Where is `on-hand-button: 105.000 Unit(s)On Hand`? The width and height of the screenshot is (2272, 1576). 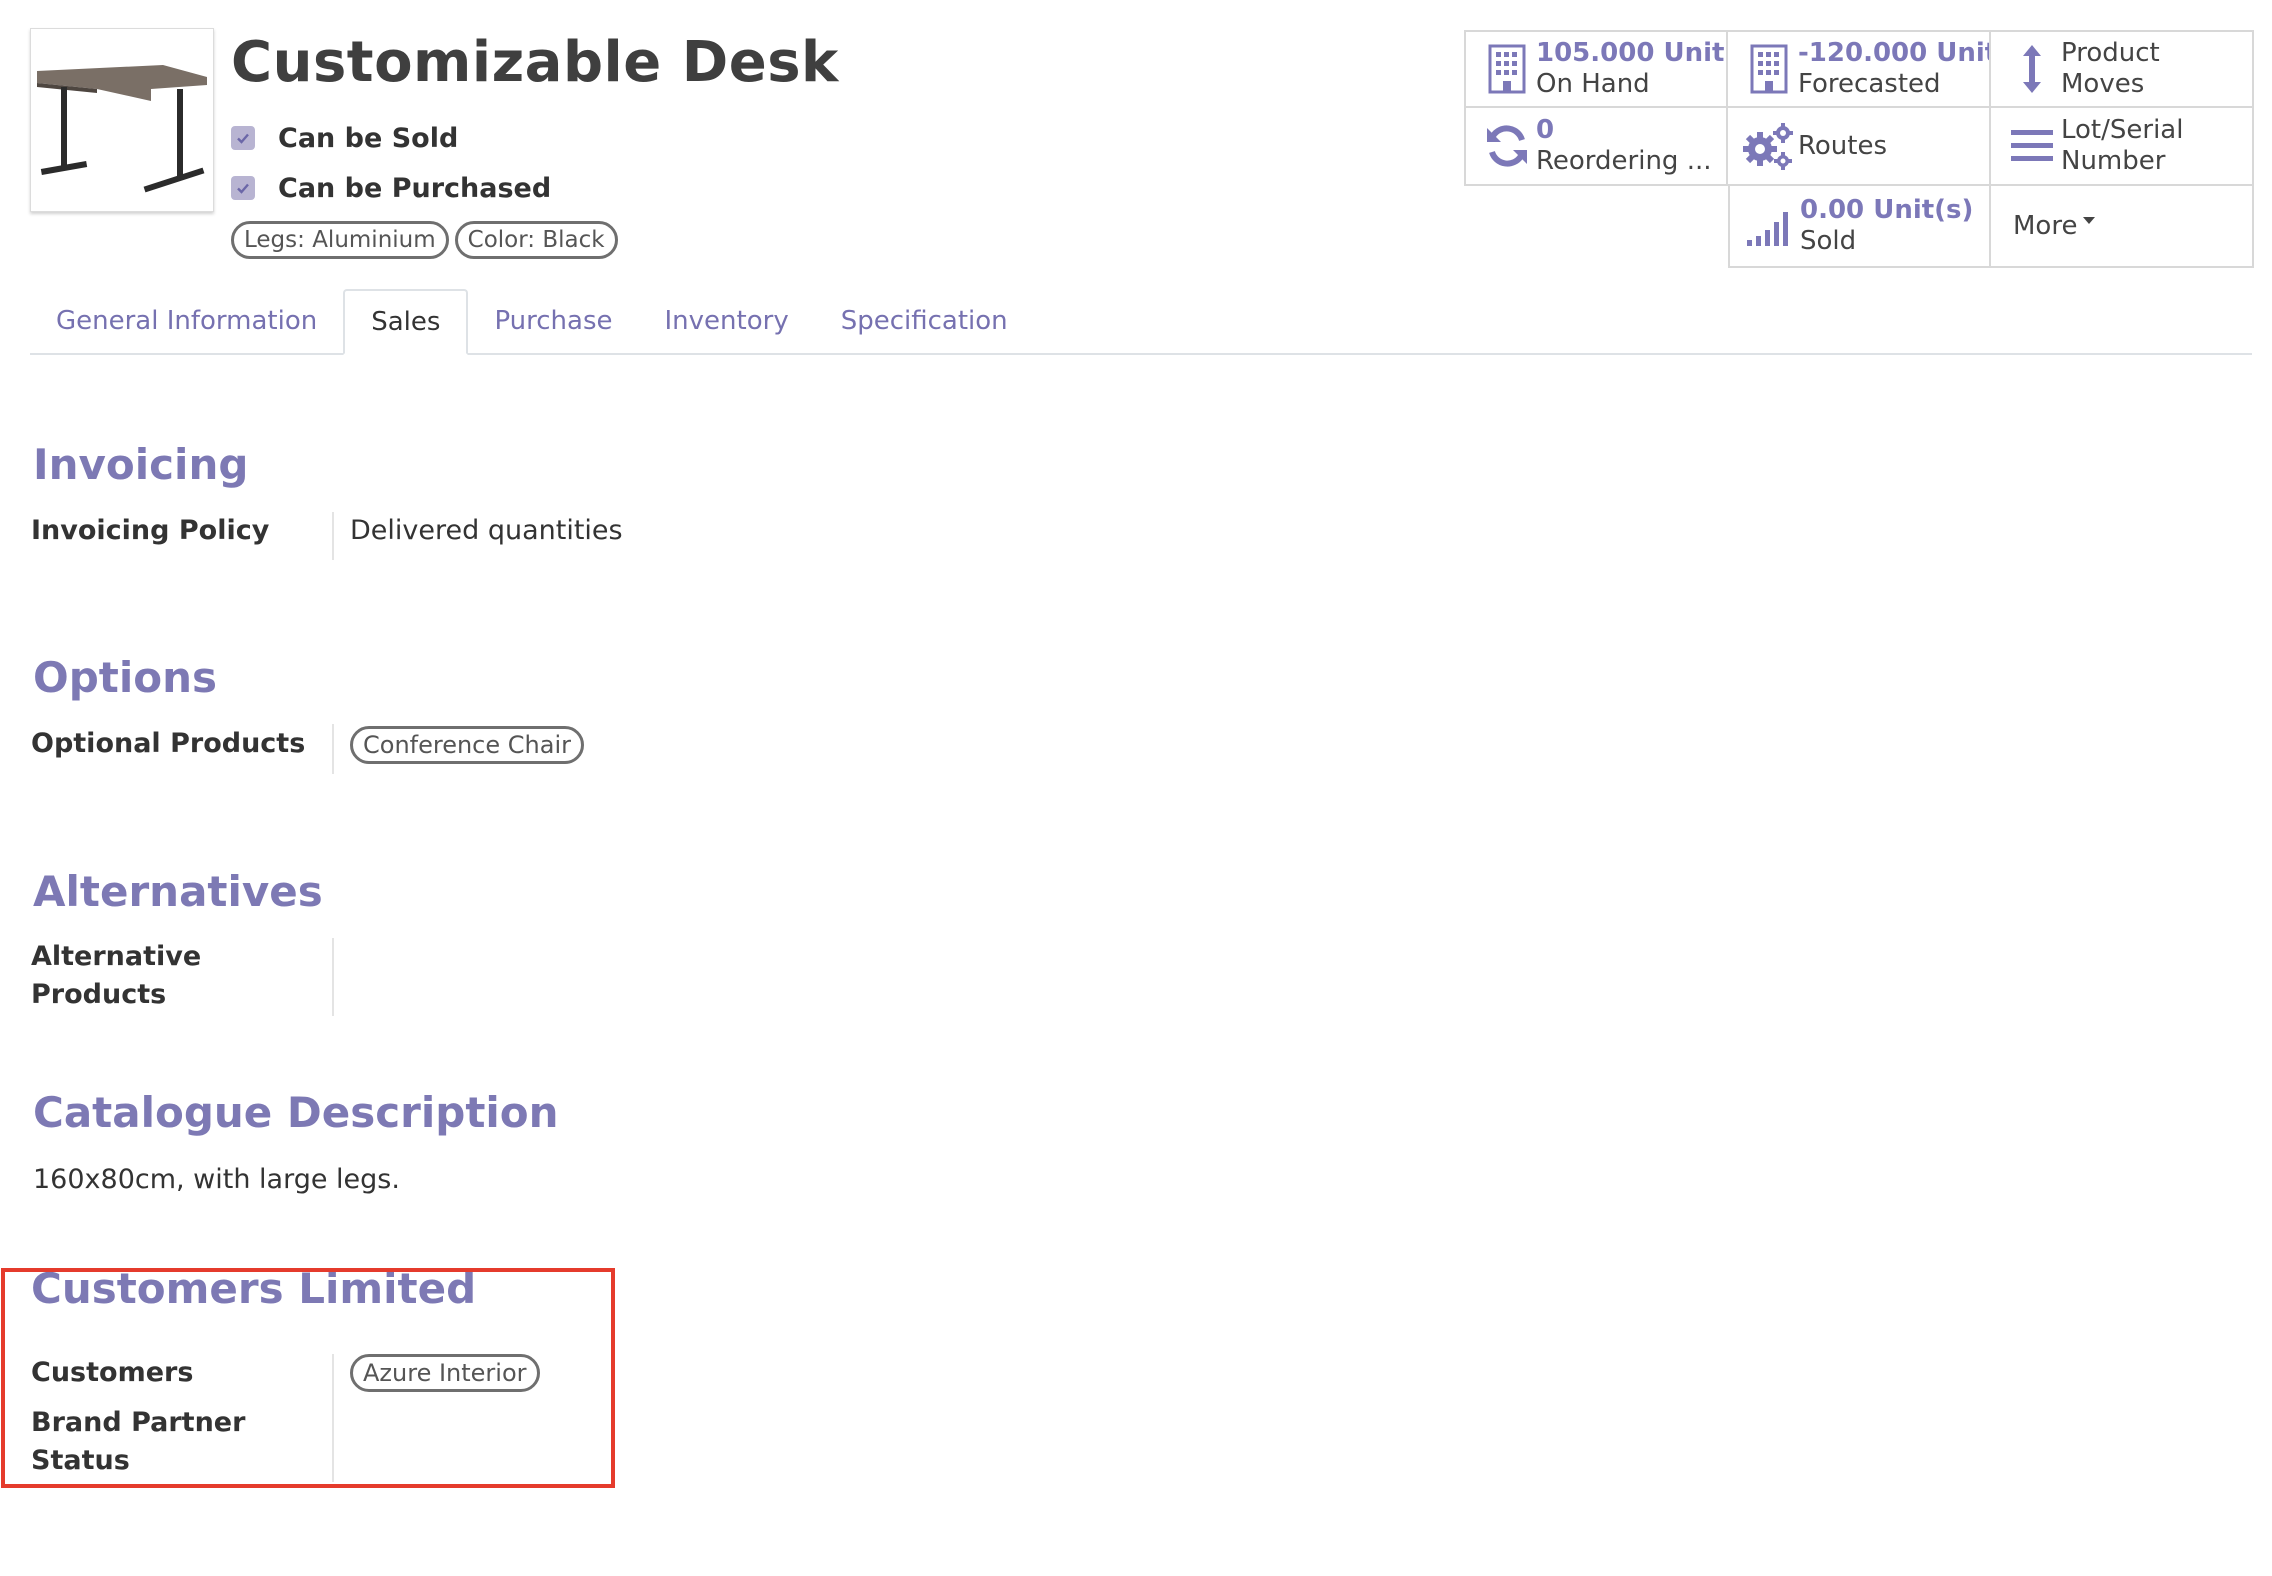 on-hand-button: 105.000 Unit(s)On Hand is located at coordinates (1596, 69).